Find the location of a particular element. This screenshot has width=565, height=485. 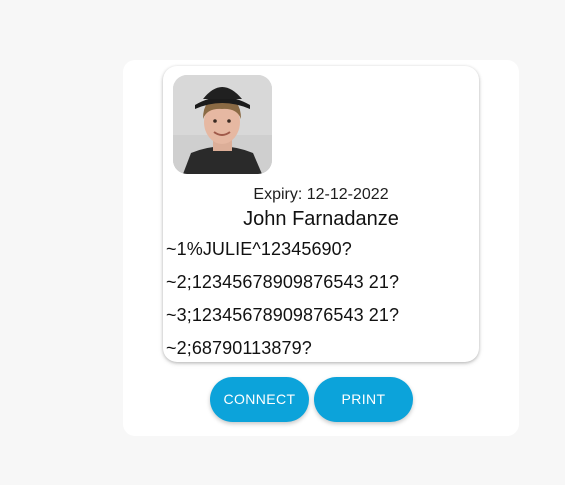

track-line-4: ~2;68790113879? is located at coordinates (239, 348).